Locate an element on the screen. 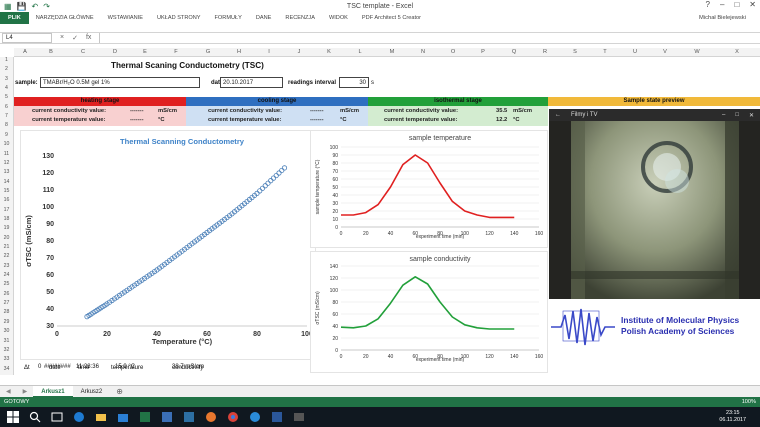 The image size is (760, 427). row-header-5: 5 is located at coordinates (6, 97).